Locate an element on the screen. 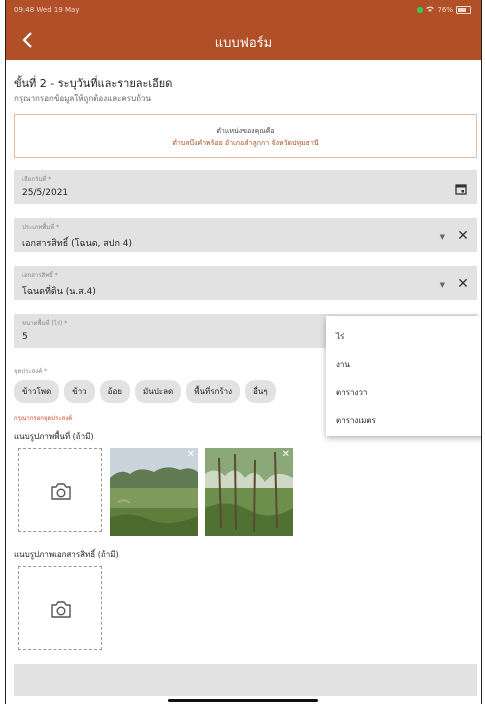  add-doc-photo-button is located at coordinates (60, 608).